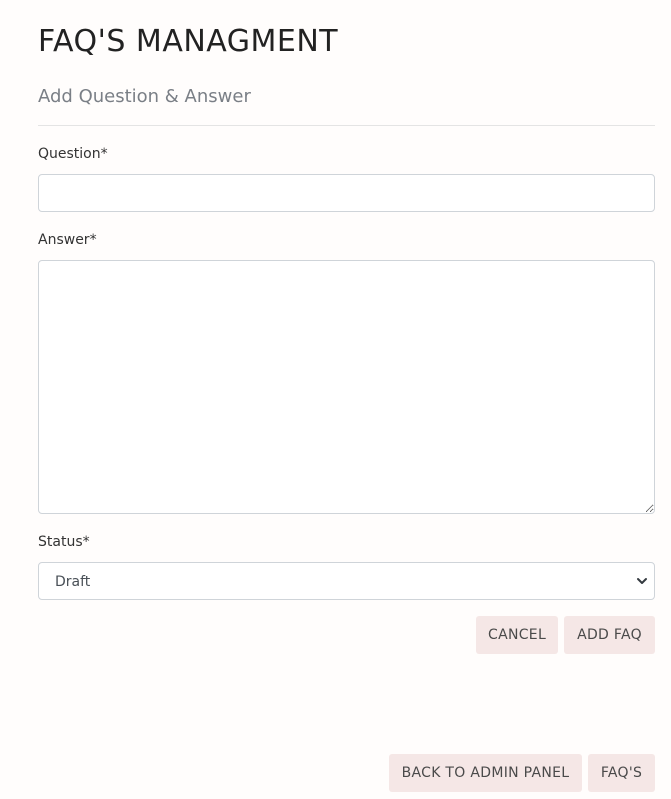 This screenshot has width=671, height=799. Describe the element at coordinates (188, 41) in the screenshot. I see `page-title: FAQ'S MANAGMENT` at that location.